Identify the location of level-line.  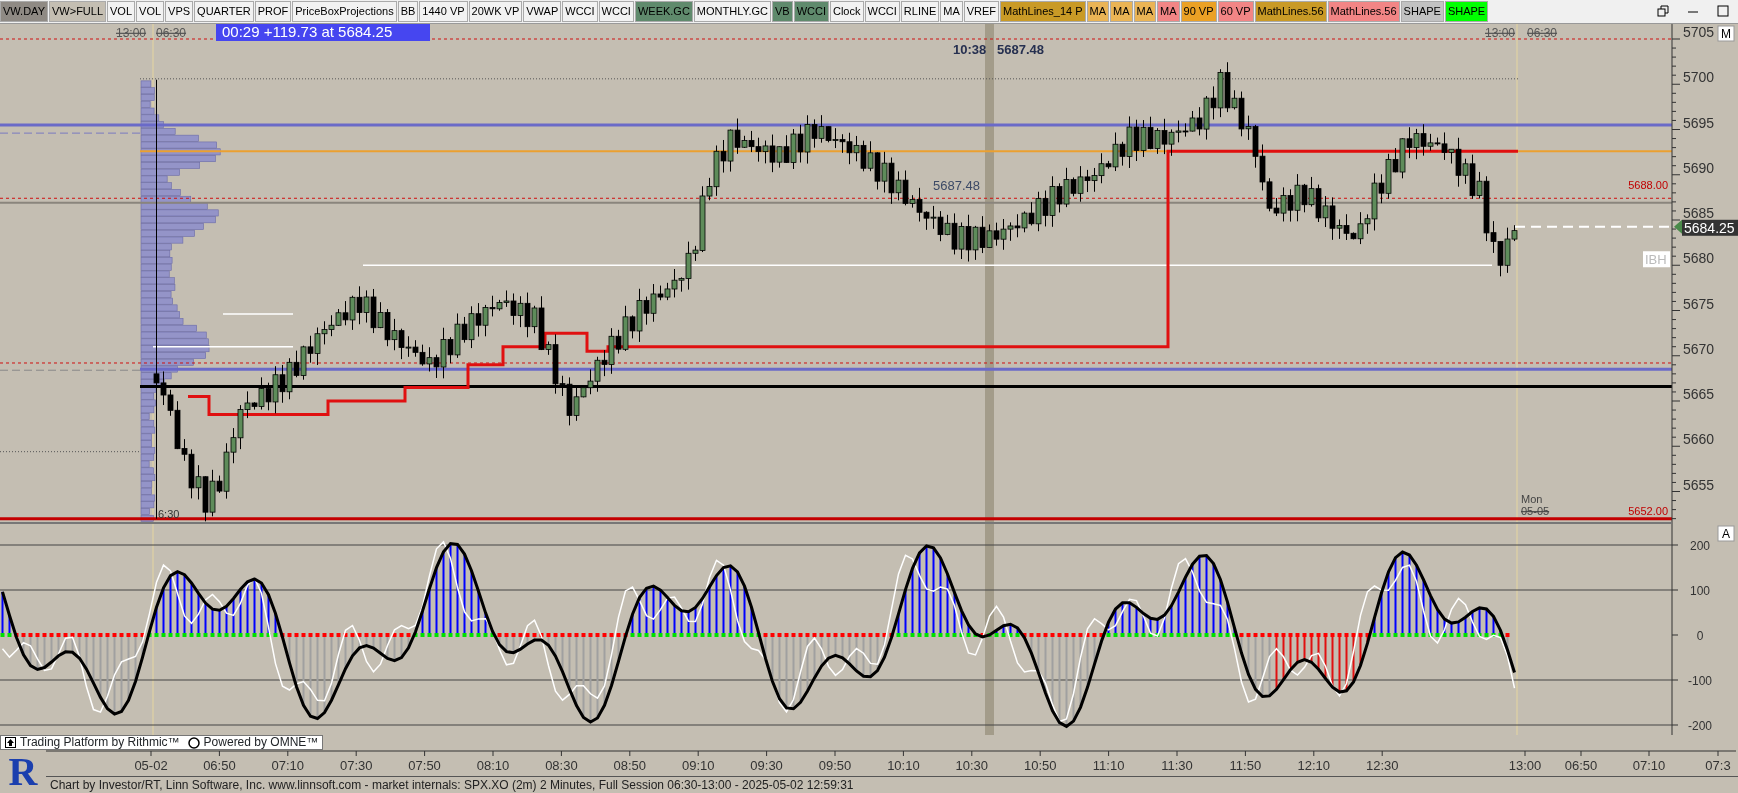
(258, 314).